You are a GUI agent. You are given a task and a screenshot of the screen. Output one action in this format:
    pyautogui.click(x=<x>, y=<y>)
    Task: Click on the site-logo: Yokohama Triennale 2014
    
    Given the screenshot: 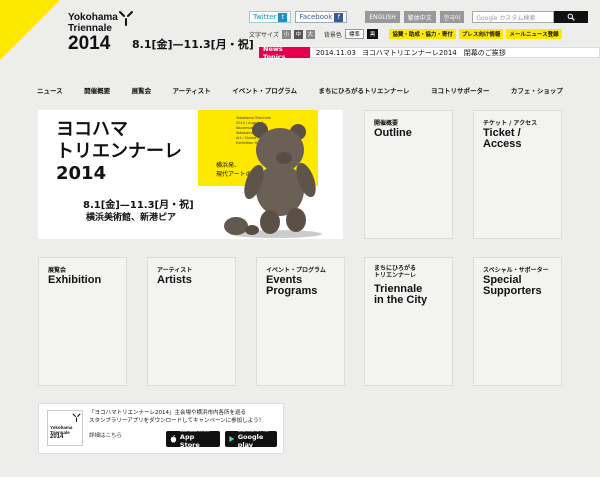 What is the action you would take?
    pyautogui.click(x=93, y=33)
    